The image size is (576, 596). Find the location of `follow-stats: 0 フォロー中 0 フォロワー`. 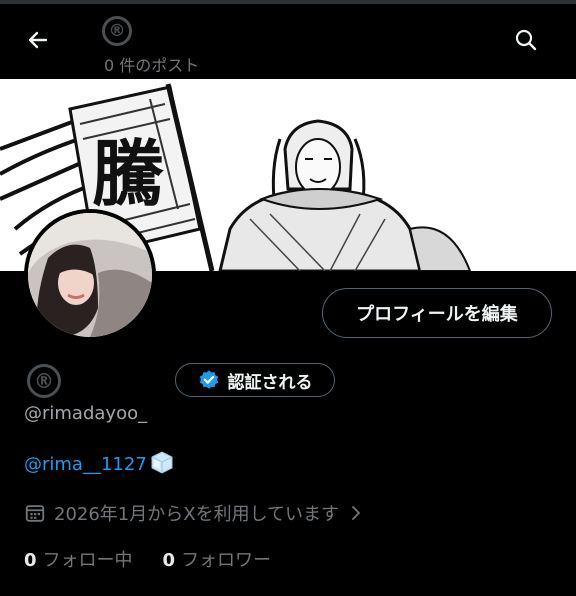

follow-stats: 0 フォロー中 0 フォロワー is located at coordinates (147, 559).